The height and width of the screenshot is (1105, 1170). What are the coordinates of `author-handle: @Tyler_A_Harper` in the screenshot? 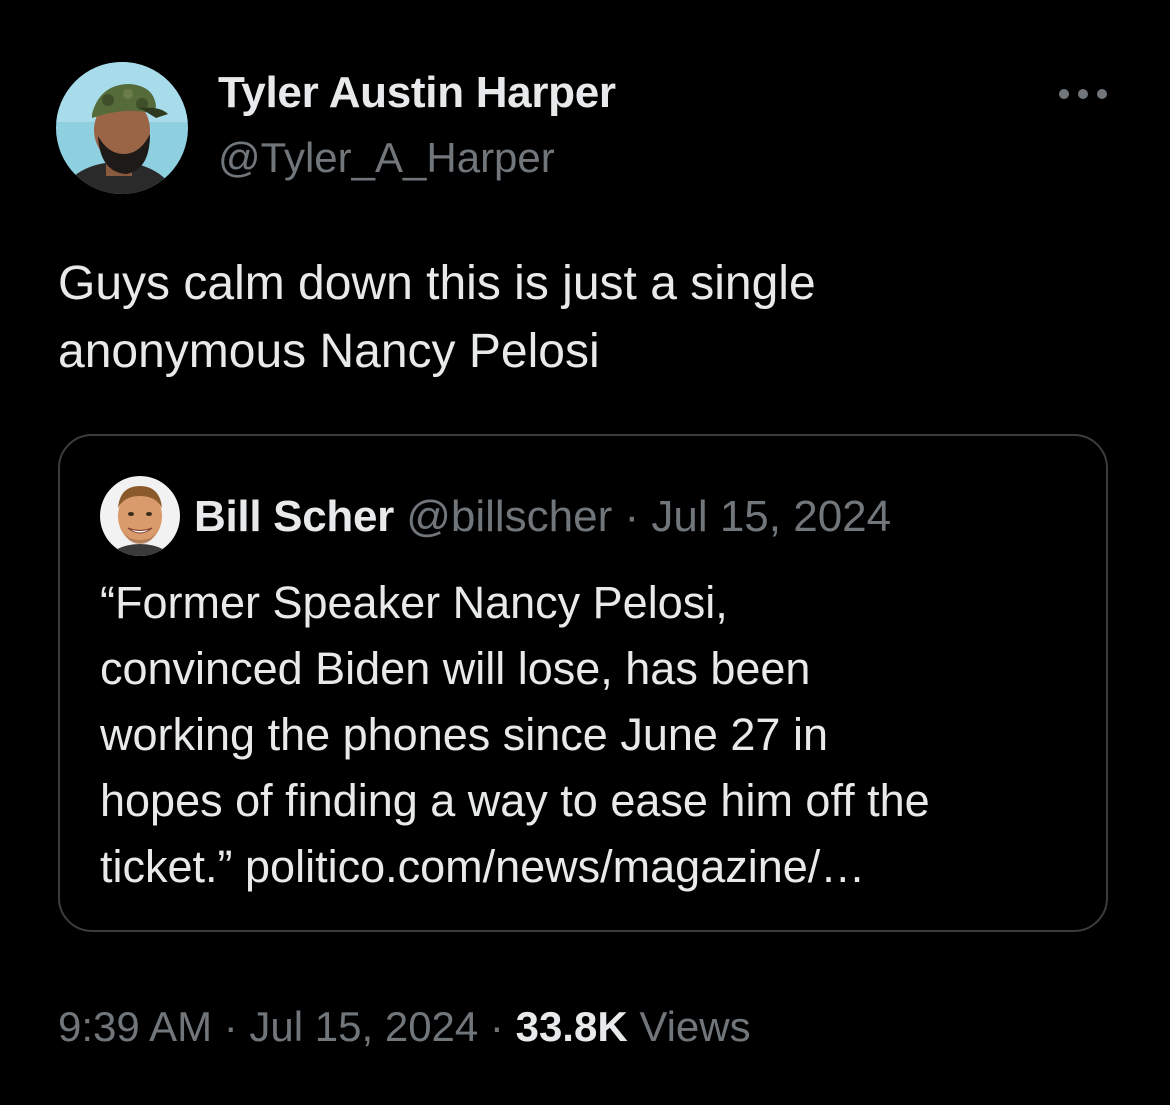 It's located at (386, 158).